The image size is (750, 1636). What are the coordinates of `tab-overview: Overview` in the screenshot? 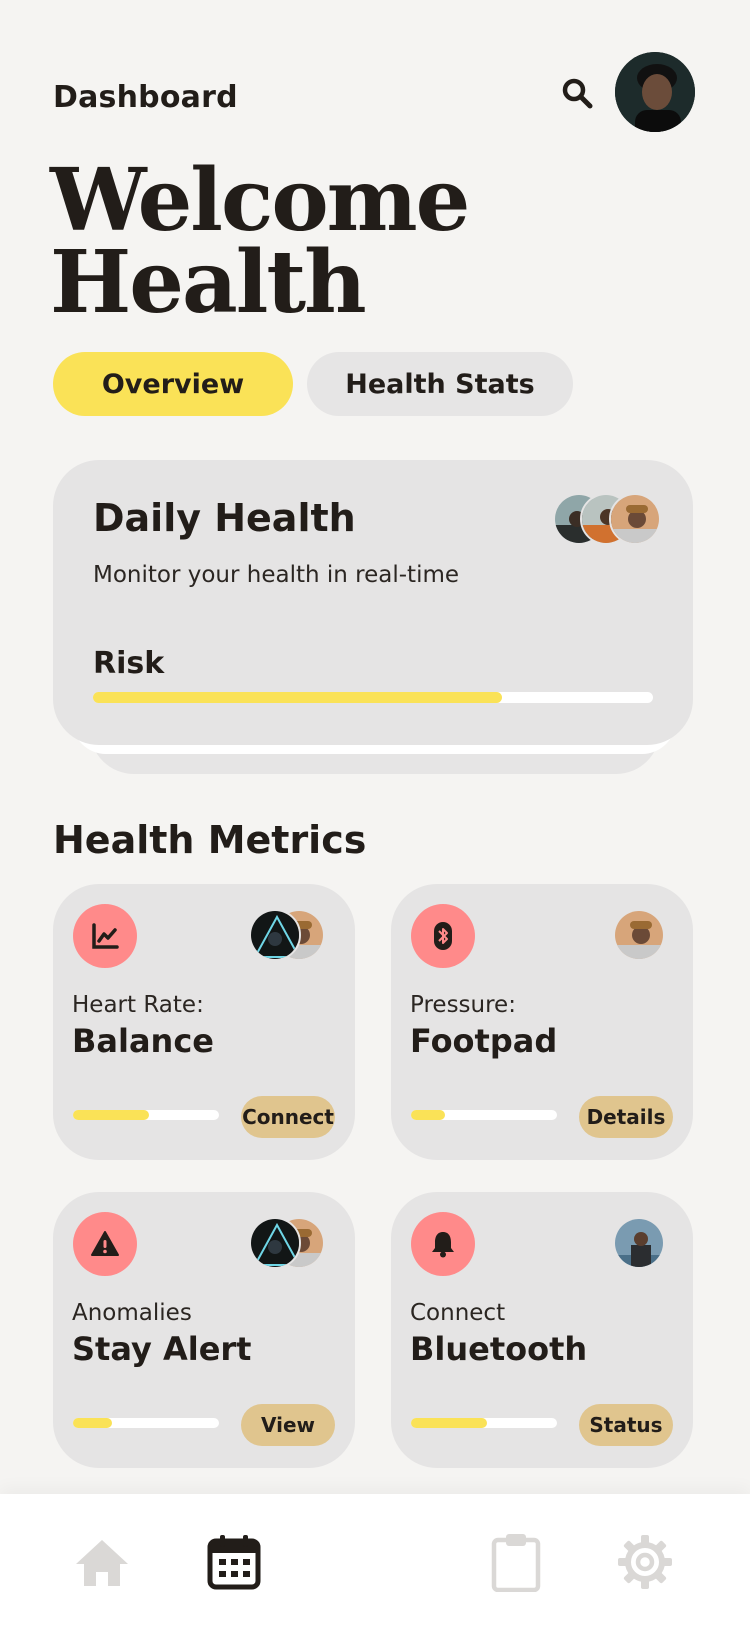 It's located at (173, 384).